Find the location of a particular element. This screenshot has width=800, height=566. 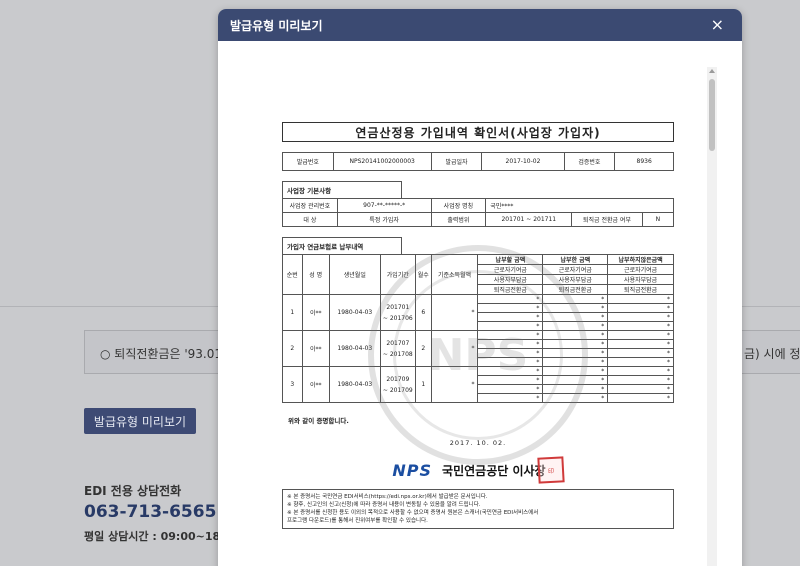

notice-text: ○ 퇴직전환금은 '93.01월 is located at coordinates (167, 354).